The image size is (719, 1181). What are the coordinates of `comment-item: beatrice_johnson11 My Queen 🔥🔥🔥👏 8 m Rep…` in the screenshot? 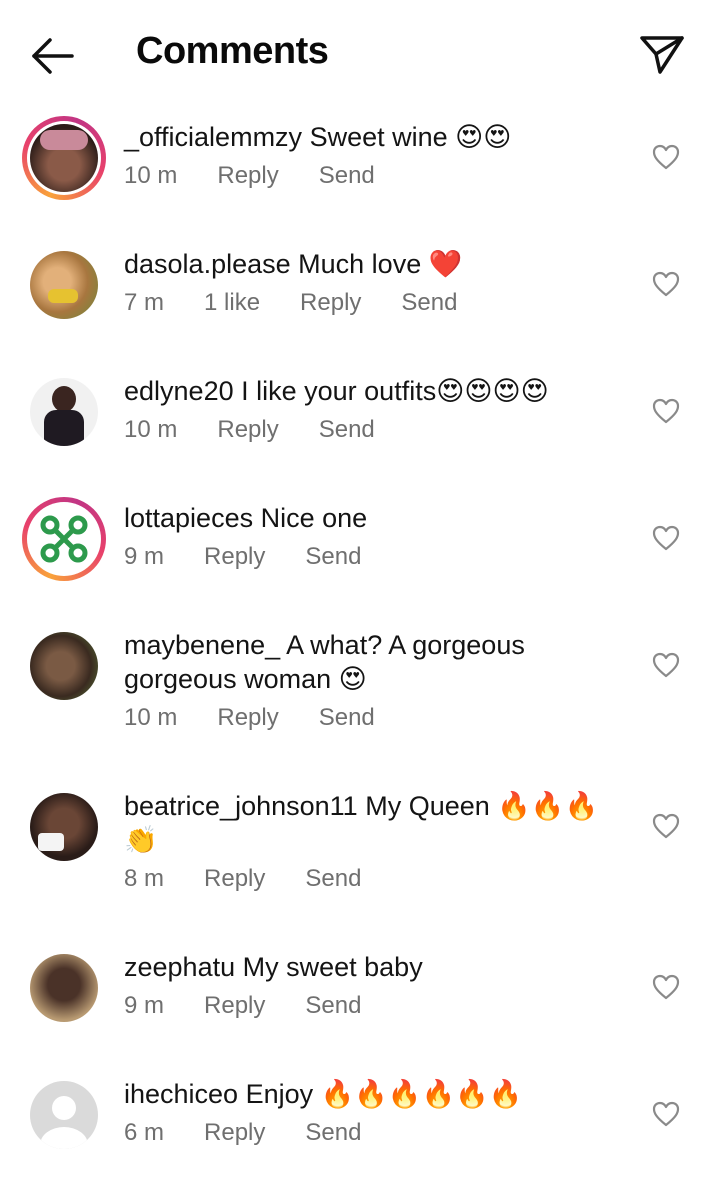 It's located at (359, 850).